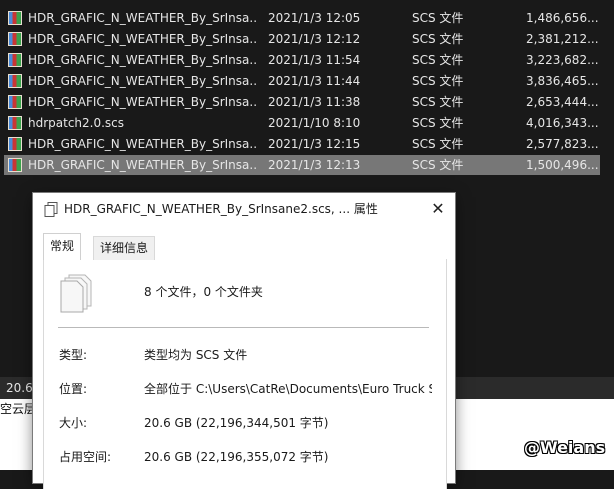 Image resolution: width=614 pixels, height=489 pixels. I want to click on selection-summary: 8 个文件，0 个文件夹, so click(203, 292).